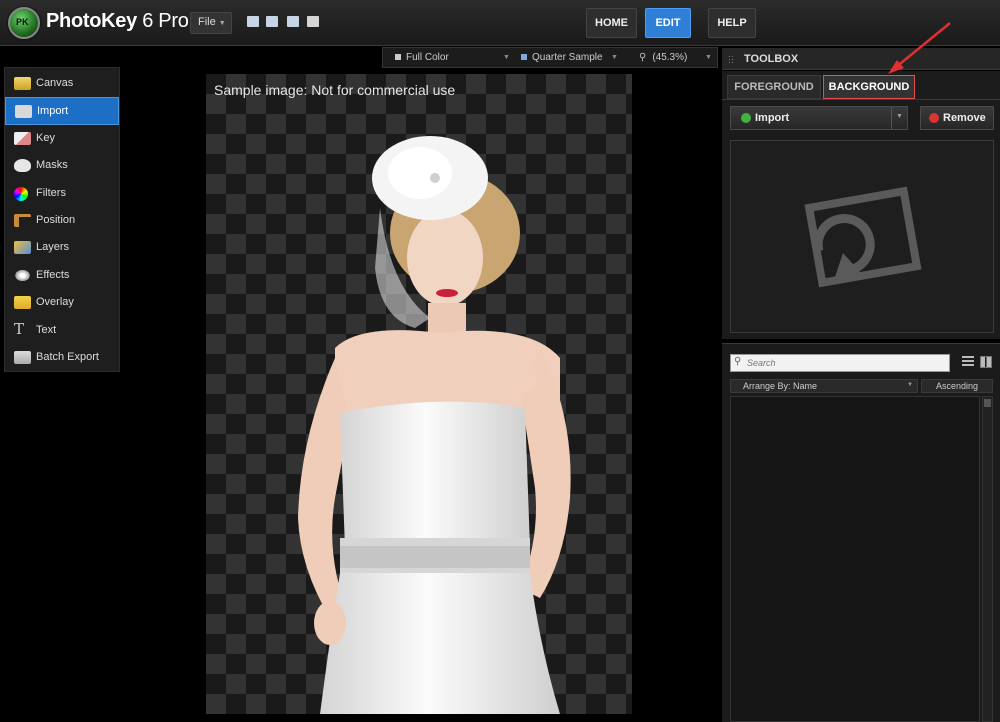  I want to click on import-button-label: Import, so click(772, 118).